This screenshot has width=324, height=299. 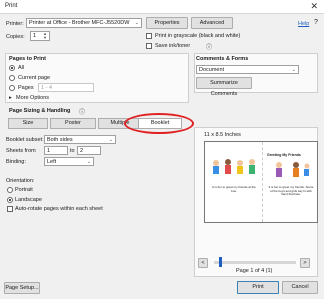 I want to click on pages-range-radio, so click(x=12, y=88).